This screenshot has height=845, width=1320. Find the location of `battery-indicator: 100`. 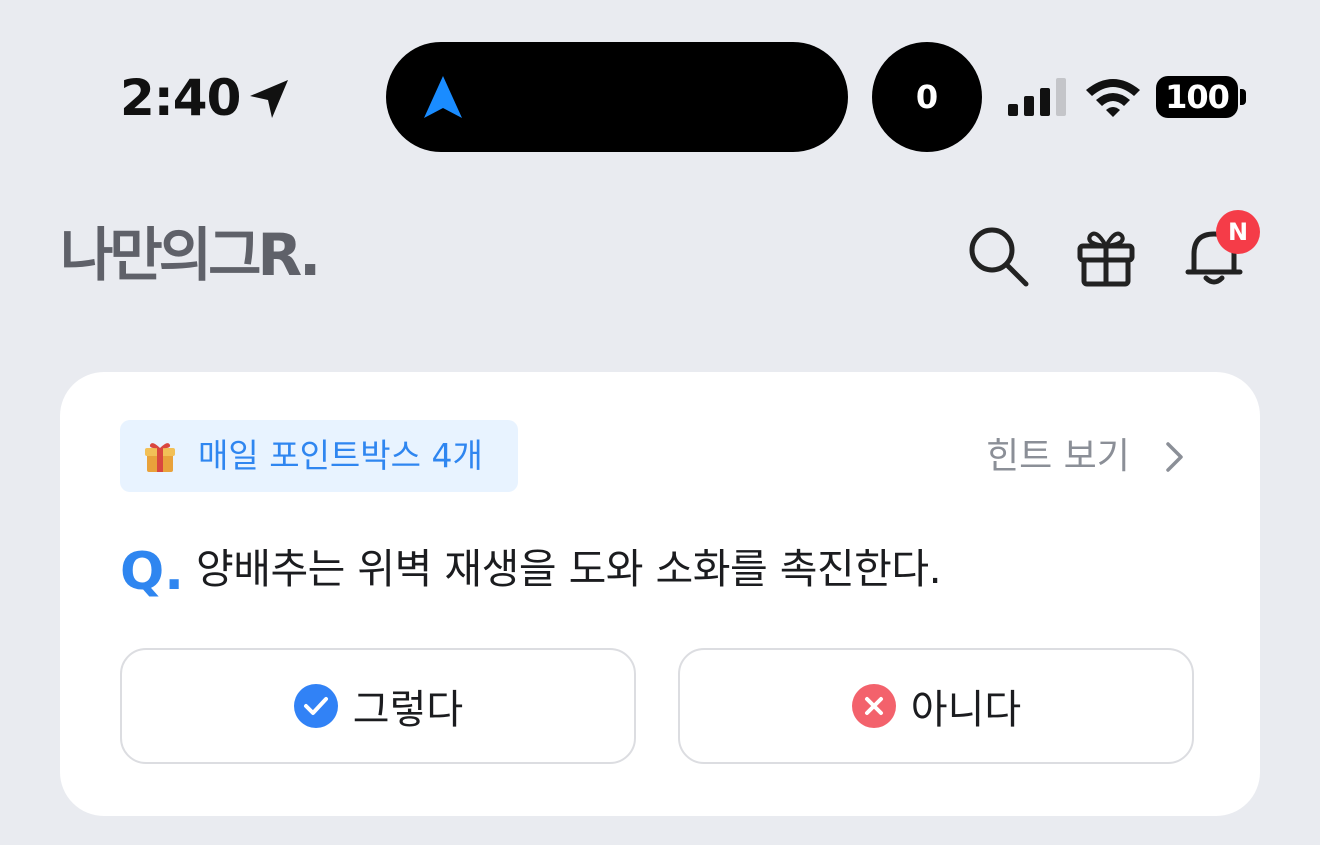

battery-indicator: 100 is located at coordinates (1202, 97).